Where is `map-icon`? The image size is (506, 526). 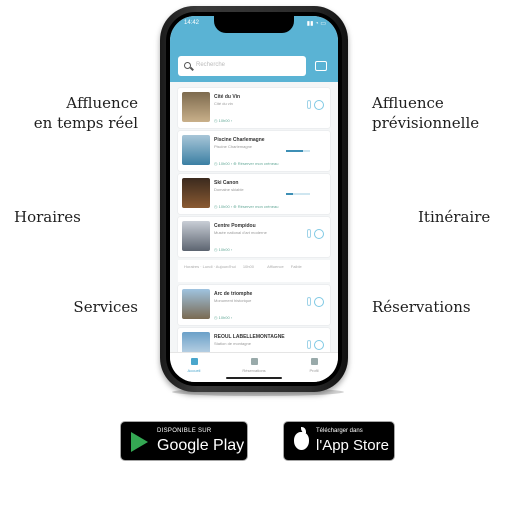
map-icon is located at coordinates (321, 66).